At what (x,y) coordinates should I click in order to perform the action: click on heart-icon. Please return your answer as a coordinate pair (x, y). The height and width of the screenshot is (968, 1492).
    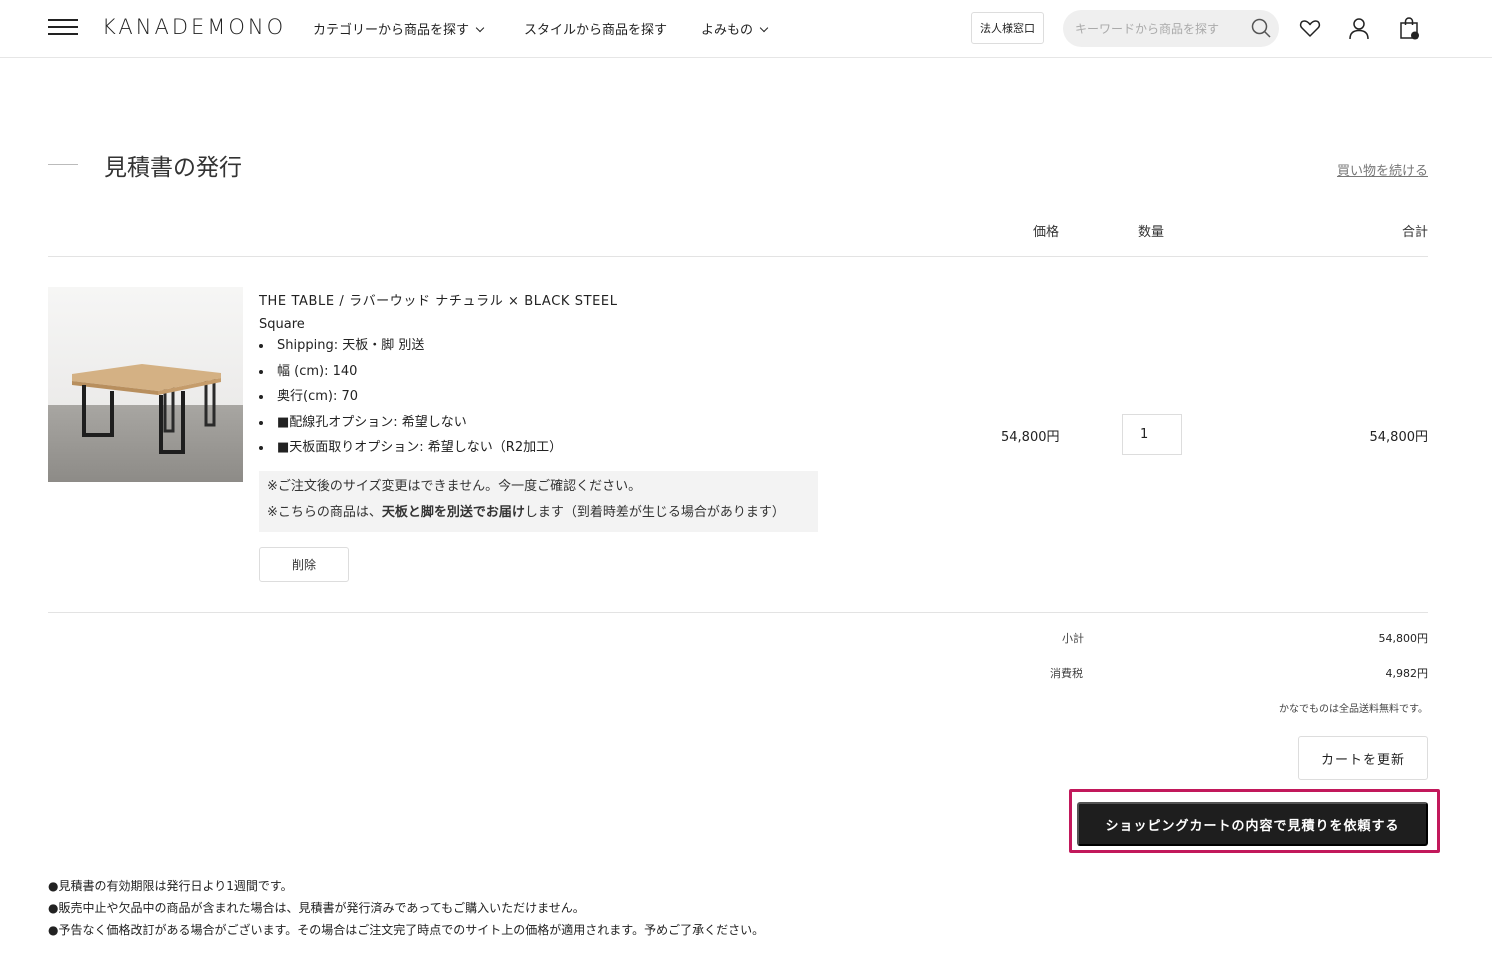
    Looking at the image, I should click on (1310, 28).